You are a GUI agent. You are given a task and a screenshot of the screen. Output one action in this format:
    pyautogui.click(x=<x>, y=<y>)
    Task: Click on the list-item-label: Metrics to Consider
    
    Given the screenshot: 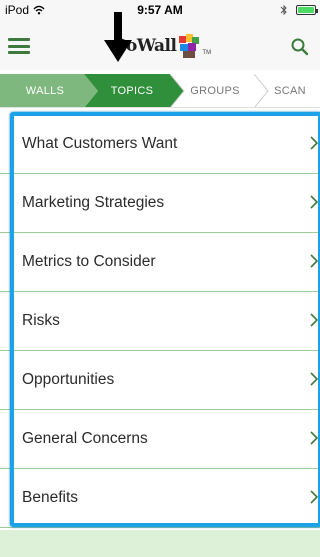 What is the action you would take?
    pyautogui.click(x=89, y=261)
    